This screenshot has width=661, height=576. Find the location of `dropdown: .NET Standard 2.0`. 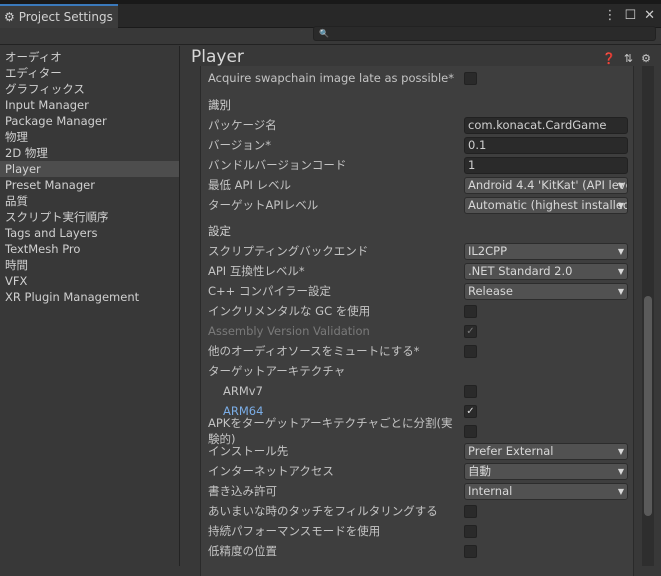

dropdown: .NET Standard 2.0 is located at coordinates (546, 271).